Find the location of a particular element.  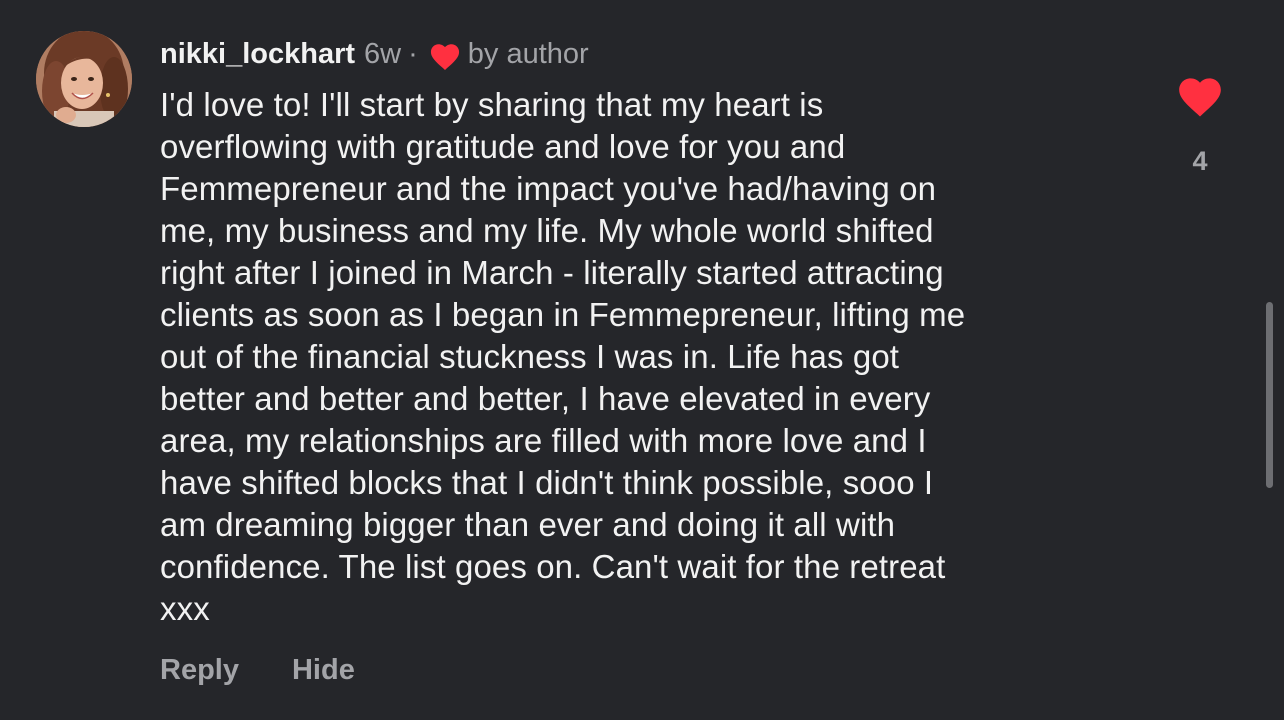

avatar-image is located at coordinates (84, 79).